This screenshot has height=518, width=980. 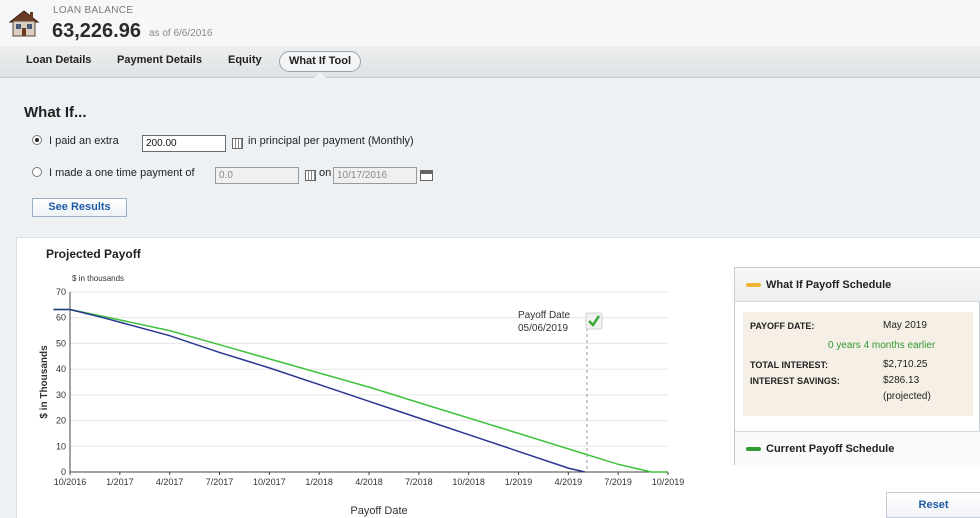 I want to click on y-tick-label: 30, so click(x=61, y=395).